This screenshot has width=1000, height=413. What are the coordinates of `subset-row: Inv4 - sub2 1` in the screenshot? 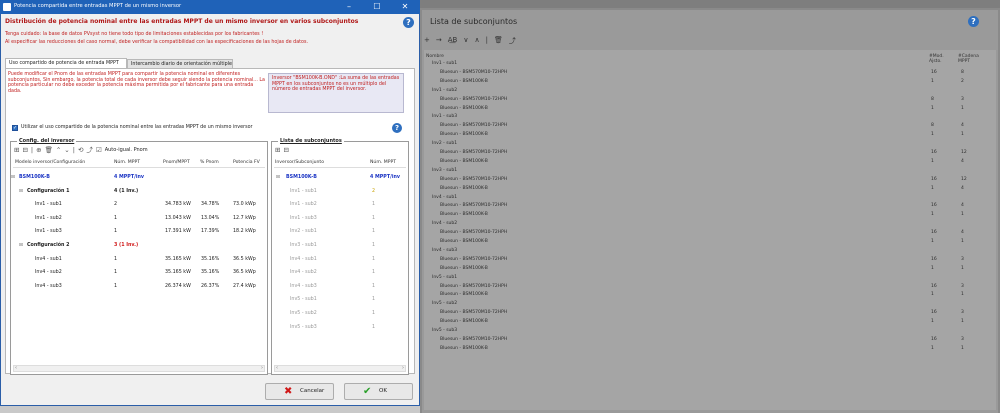 It's located at (340, 273).